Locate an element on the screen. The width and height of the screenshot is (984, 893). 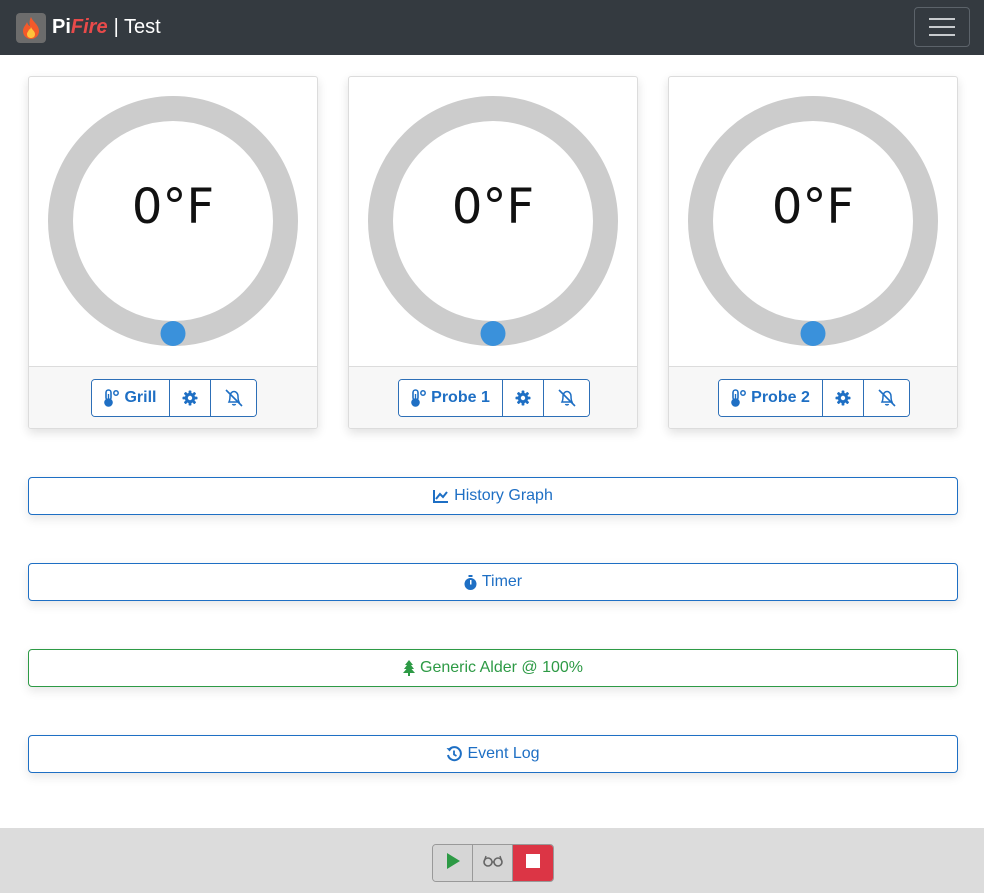
menu-toggle-button is located at coordinates (942, 27).